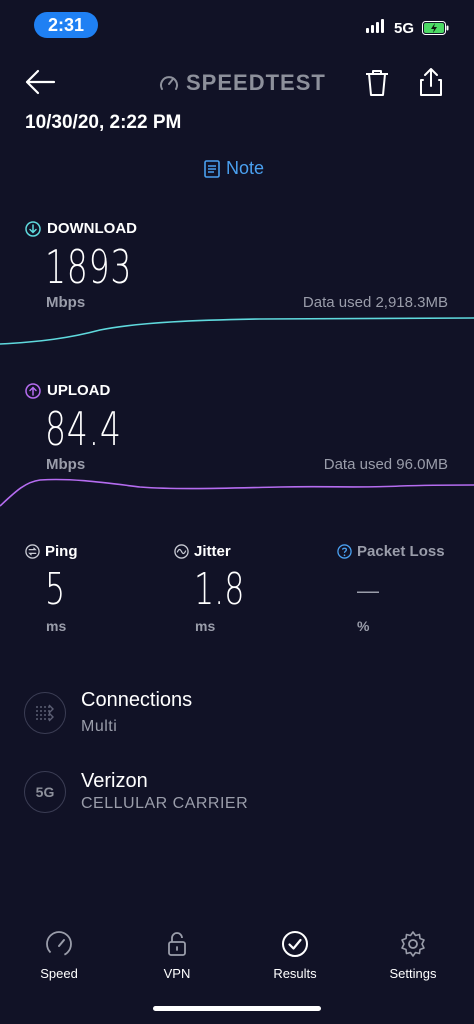 The image size is (474, 1024). What do you see at coordinates (436, 30) in the screenshot?
I see `battery-icon` at bounding box center [436, 30].